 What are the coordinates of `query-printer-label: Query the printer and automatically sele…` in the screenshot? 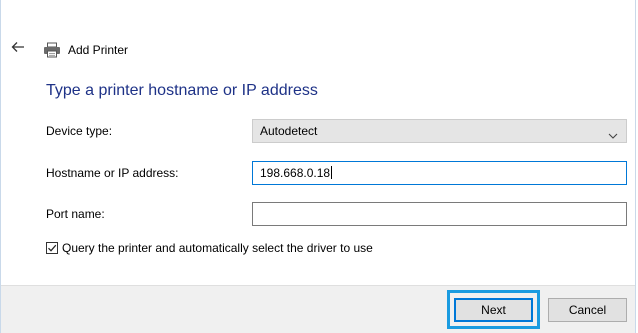 It's located at (217, 248).